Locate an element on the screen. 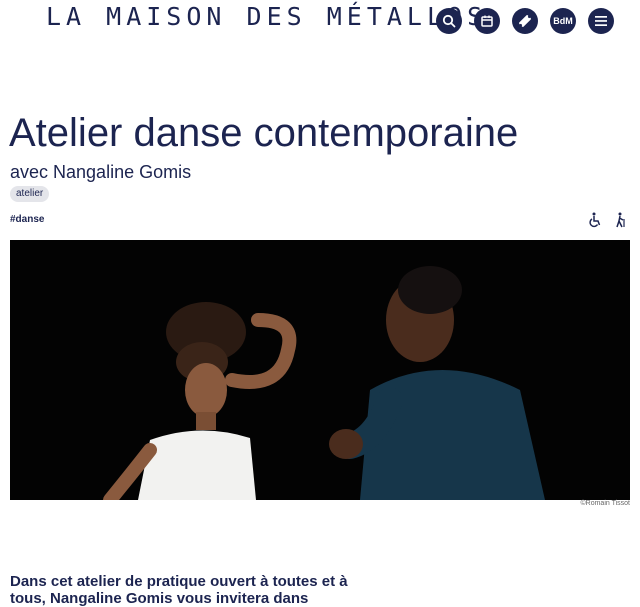 The height and width of the screenshot is (607, 640). header-actions: BdM is located at coordinates (525, 21).